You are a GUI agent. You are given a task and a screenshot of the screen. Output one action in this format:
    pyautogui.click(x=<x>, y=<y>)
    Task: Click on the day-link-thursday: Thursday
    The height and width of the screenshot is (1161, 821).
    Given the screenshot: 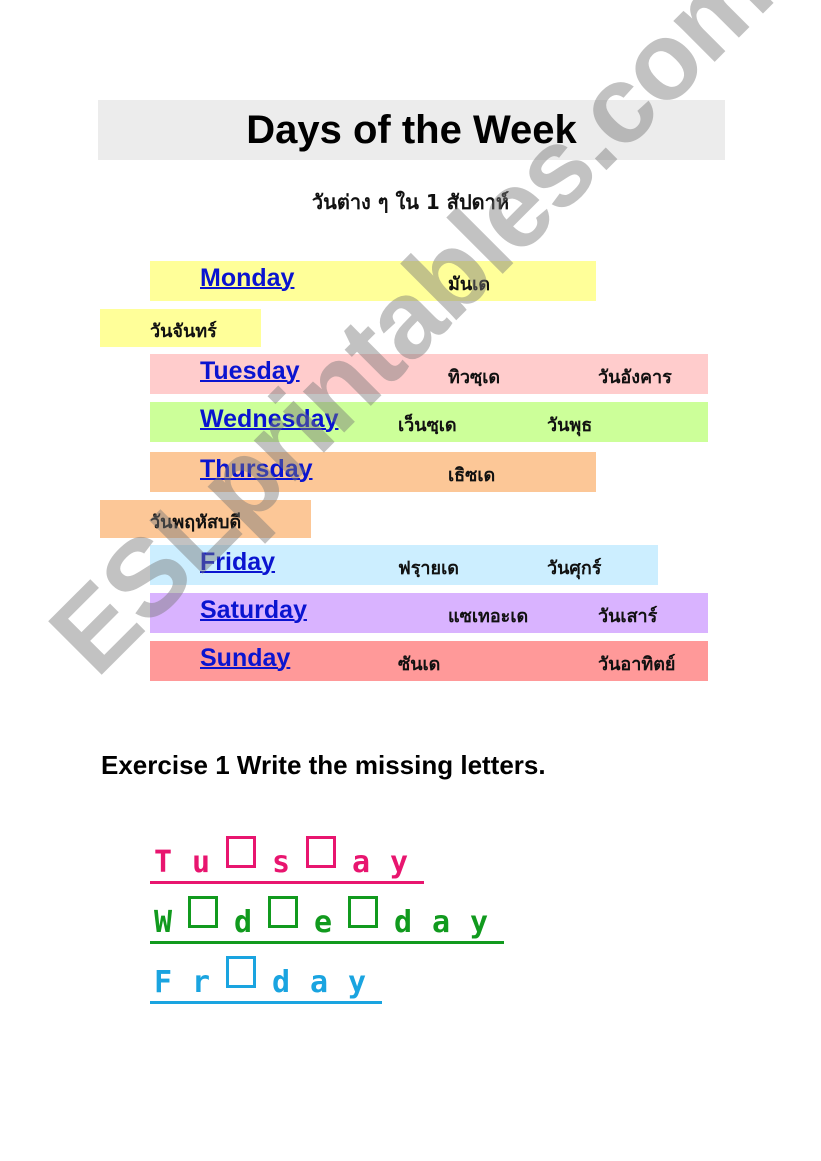 What is the action you would take?
    pyautogui.click(x=256, y=469)
    